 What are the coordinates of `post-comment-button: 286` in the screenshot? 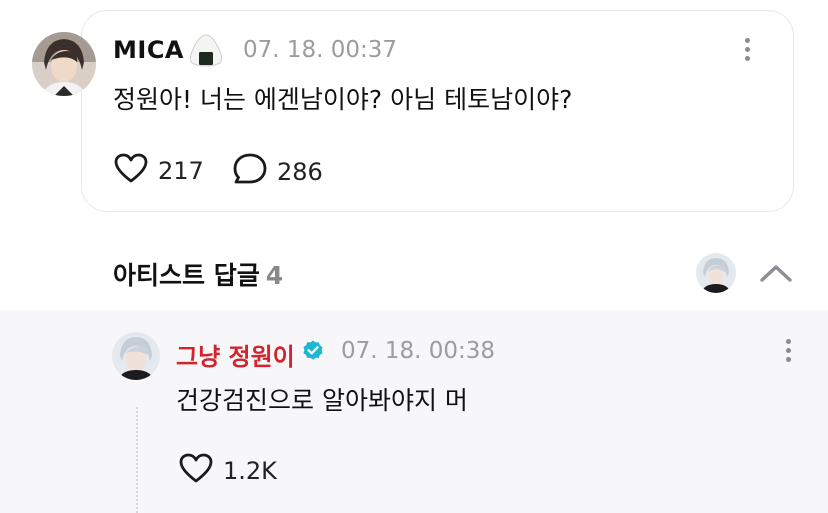 It's located at (277, 172).